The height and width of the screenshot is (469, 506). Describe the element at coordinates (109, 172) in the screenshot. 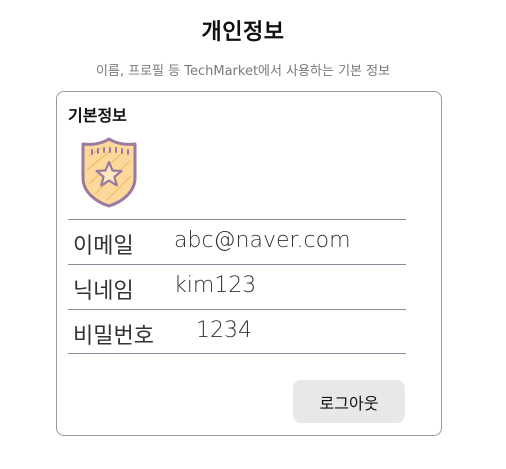

I see `police-badge-icon` at that location.